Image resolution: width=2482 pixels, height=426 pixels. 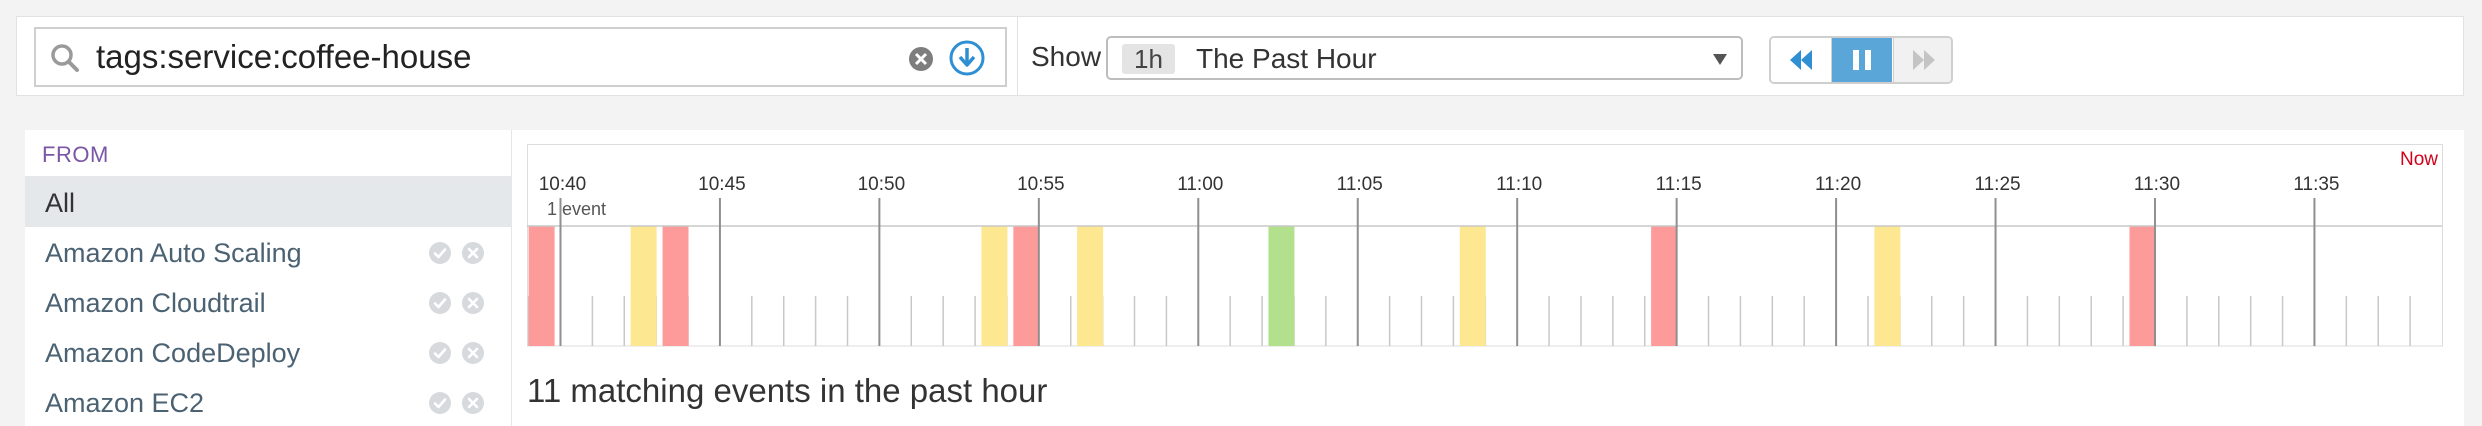 What do you see at coordinates (1200, 184) in the screenshot?
I see `tick-label: 11:00` at bounding box center [1200, 184].